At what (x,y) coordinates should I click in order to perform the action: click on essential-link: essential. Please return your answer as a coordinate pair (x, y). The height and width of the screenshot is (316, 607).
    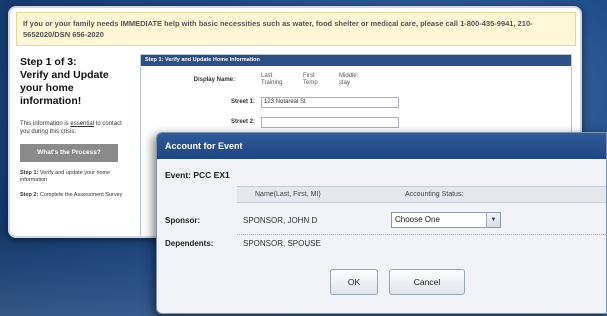
    Looking at the image, I should click on (82, 124).